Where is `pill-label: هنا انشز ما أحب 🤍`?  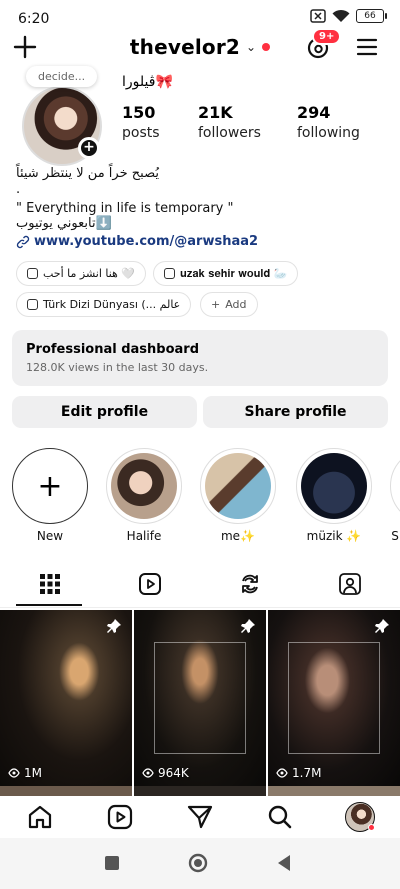
pill-label: هنا انشز ما أحب 🤍 is located at coordinates (89, 273).